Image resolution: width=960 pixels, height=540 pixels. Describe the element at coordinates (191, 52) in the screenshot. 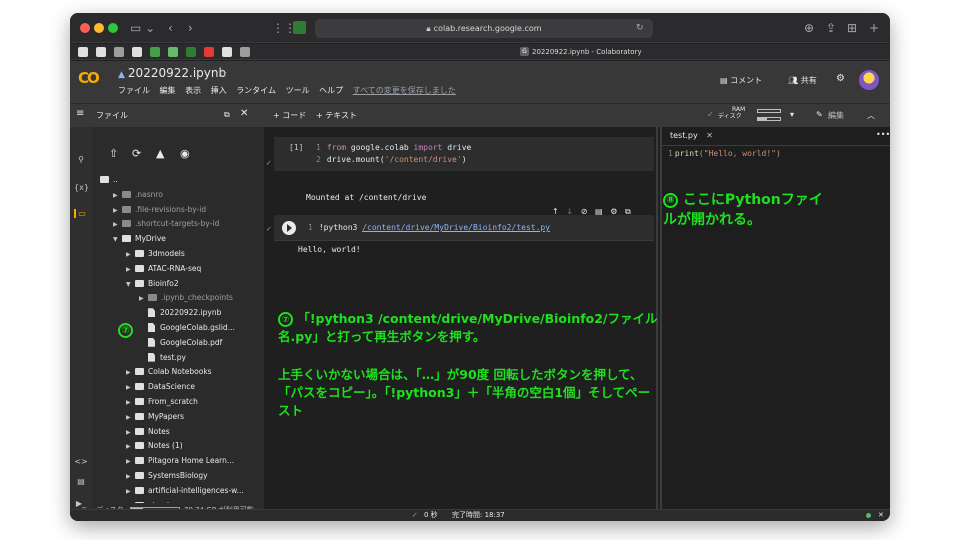

I see `bookmark-g-icon` at that location.